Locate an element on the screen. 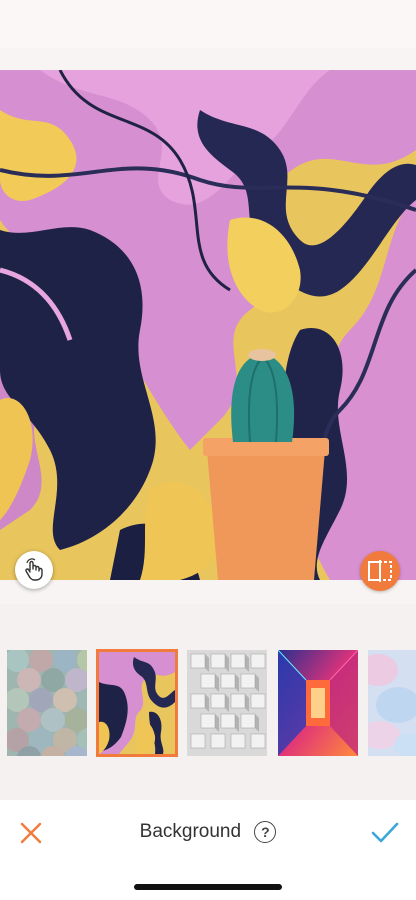 This screenshot has height=900, width=416. status-bar is located at coordinates (208, 24).